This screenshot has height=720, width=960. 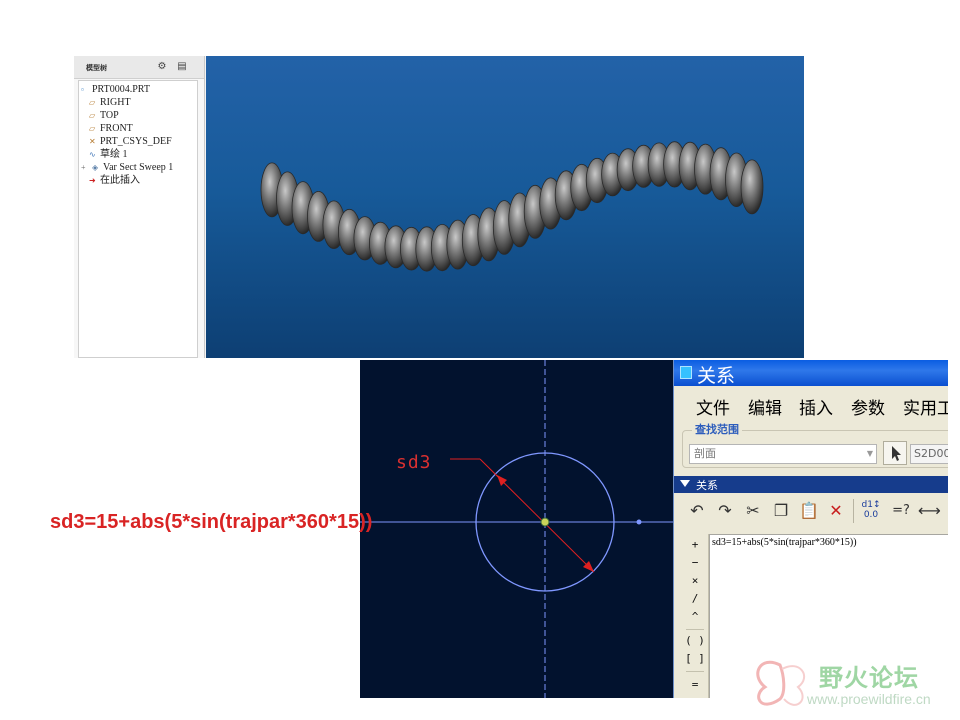 What do you see at coordinates (871, 511) in the screenshot?
I see `display-values-icon: d1↕ 0.0` at bounding box center [871, 511].